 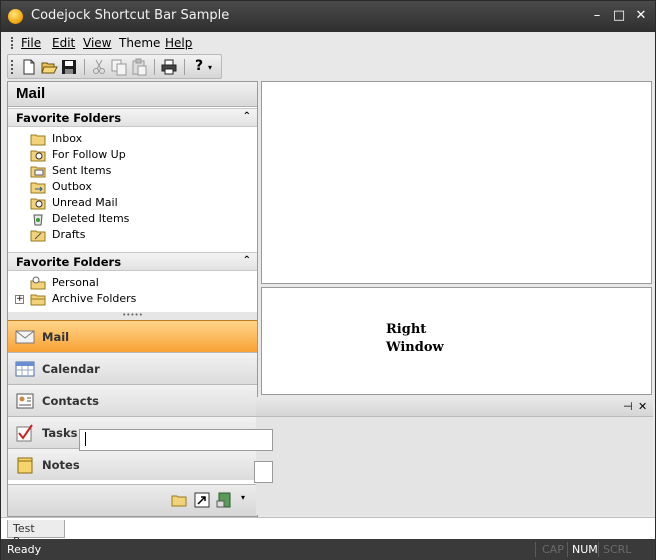 I want to click on text-caret, so click(x=85, y=439).